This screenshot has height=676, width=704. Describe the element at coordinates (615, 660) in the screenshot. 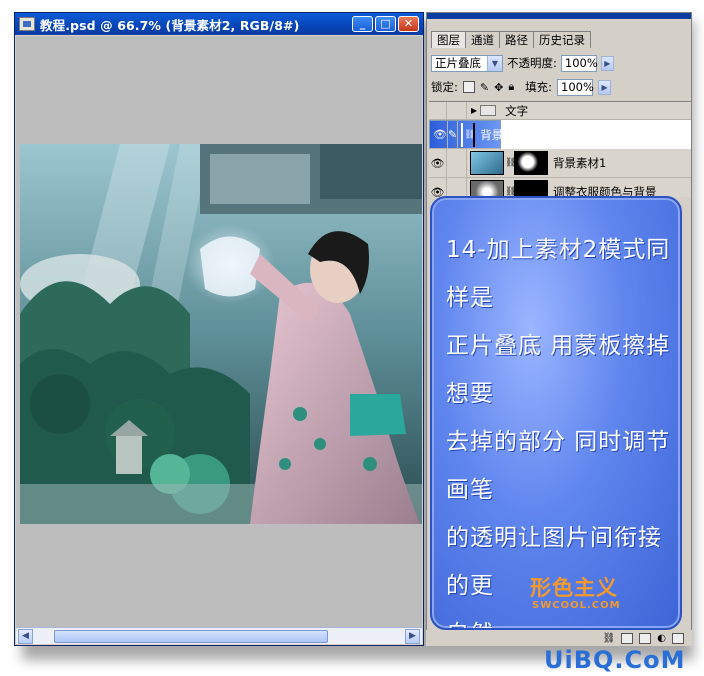

I see `site-watermark: UiBQ.CoM` at that location.